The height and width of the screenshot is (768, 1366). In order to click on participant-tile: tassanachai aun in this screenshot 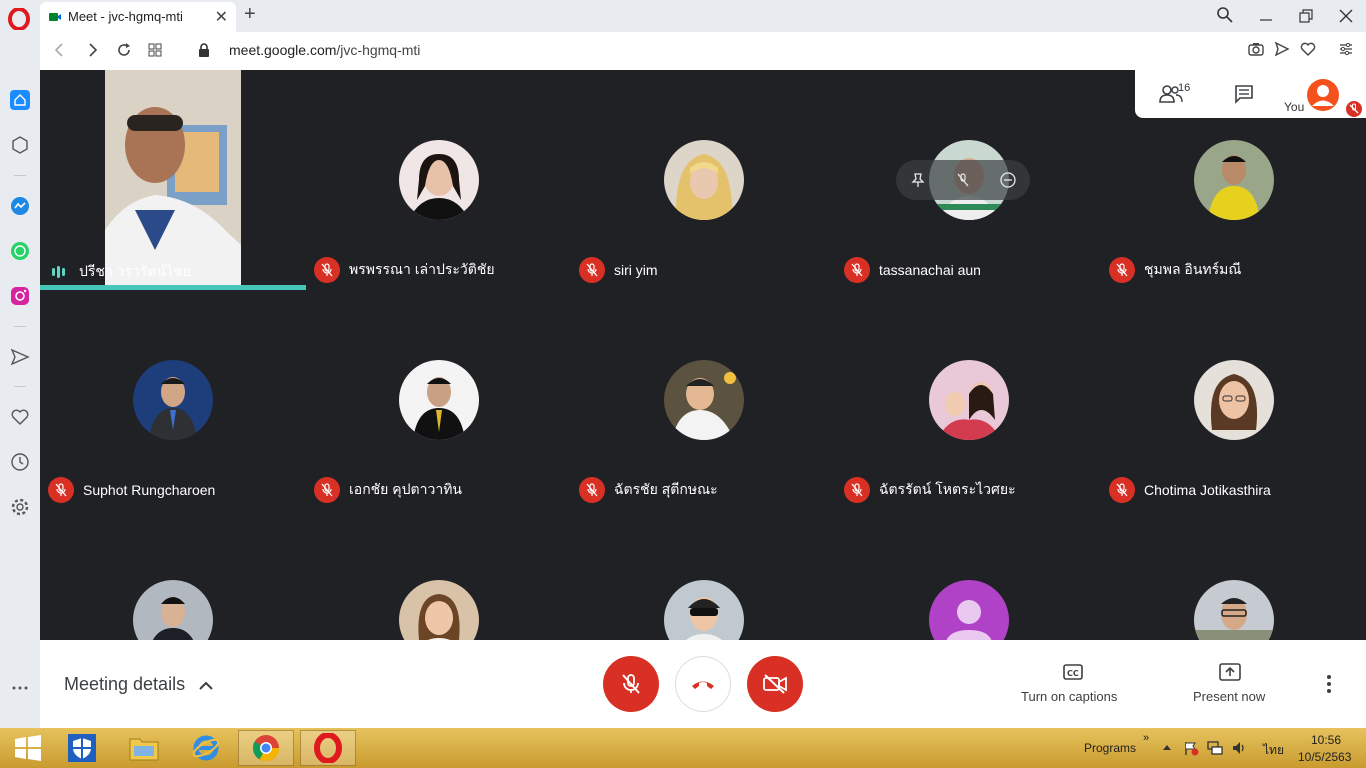, I will do `click(968, 180)`.